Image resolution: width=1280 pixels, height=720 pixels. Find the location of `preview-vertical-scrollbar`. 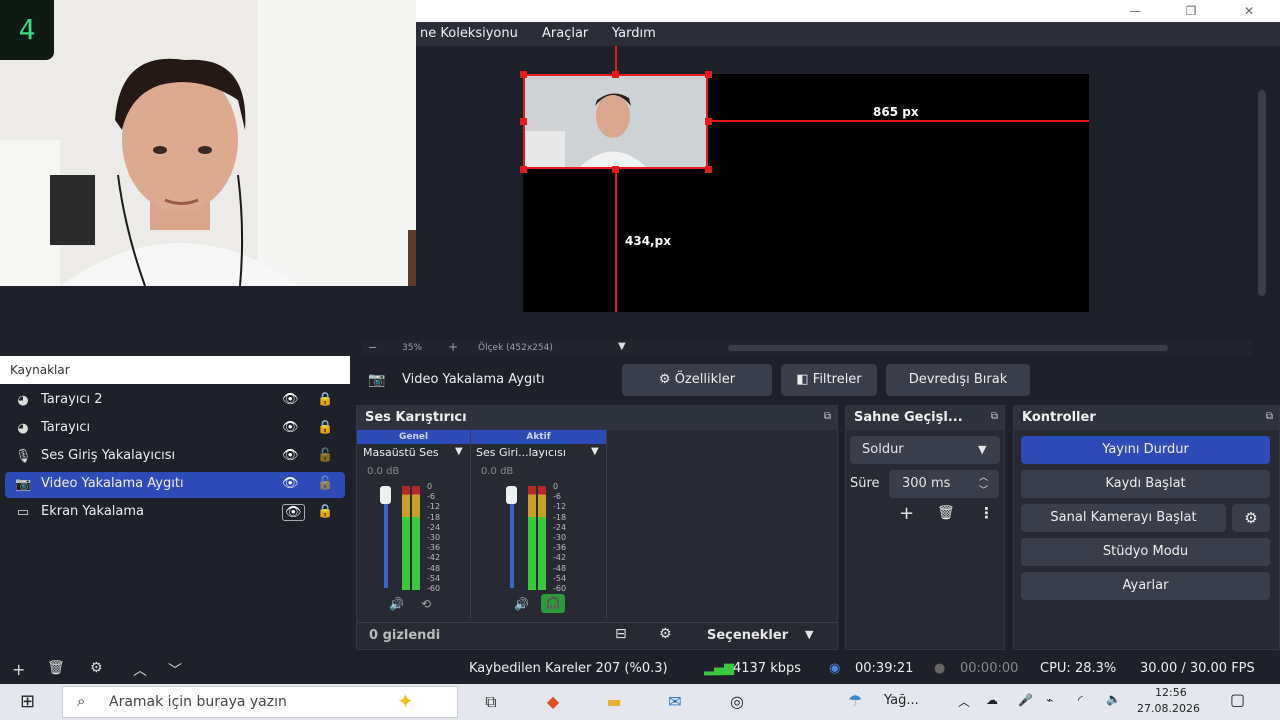

preview-vertical-scrollbar is located at coordinates (1262, 193).